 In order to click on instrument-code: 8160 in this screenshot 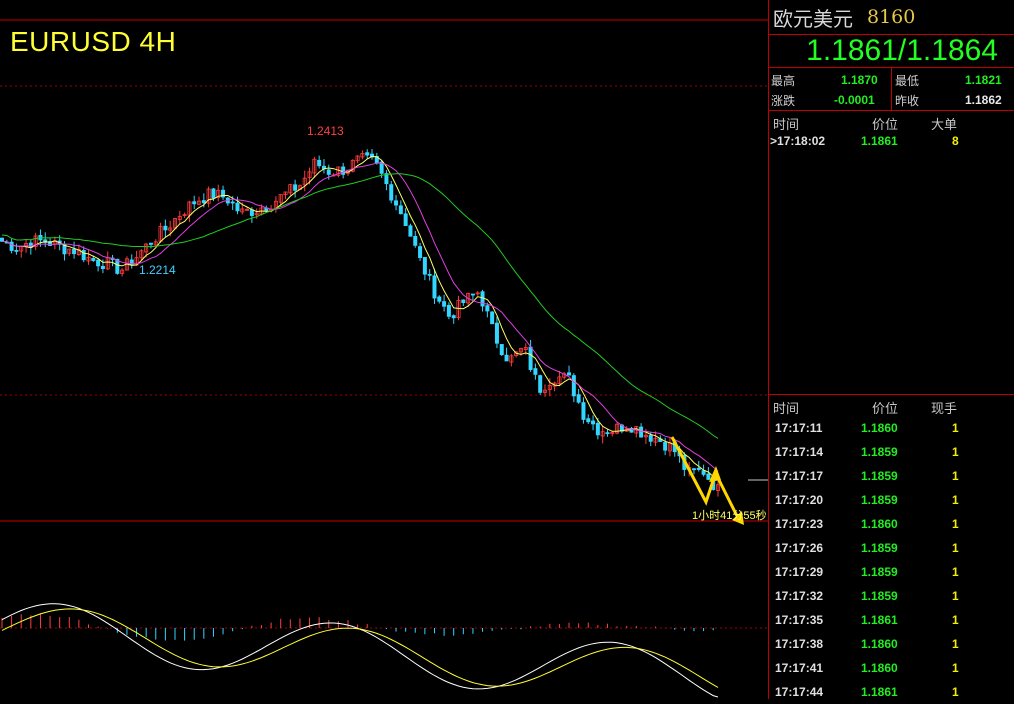, I will do `click(891, 17)`.